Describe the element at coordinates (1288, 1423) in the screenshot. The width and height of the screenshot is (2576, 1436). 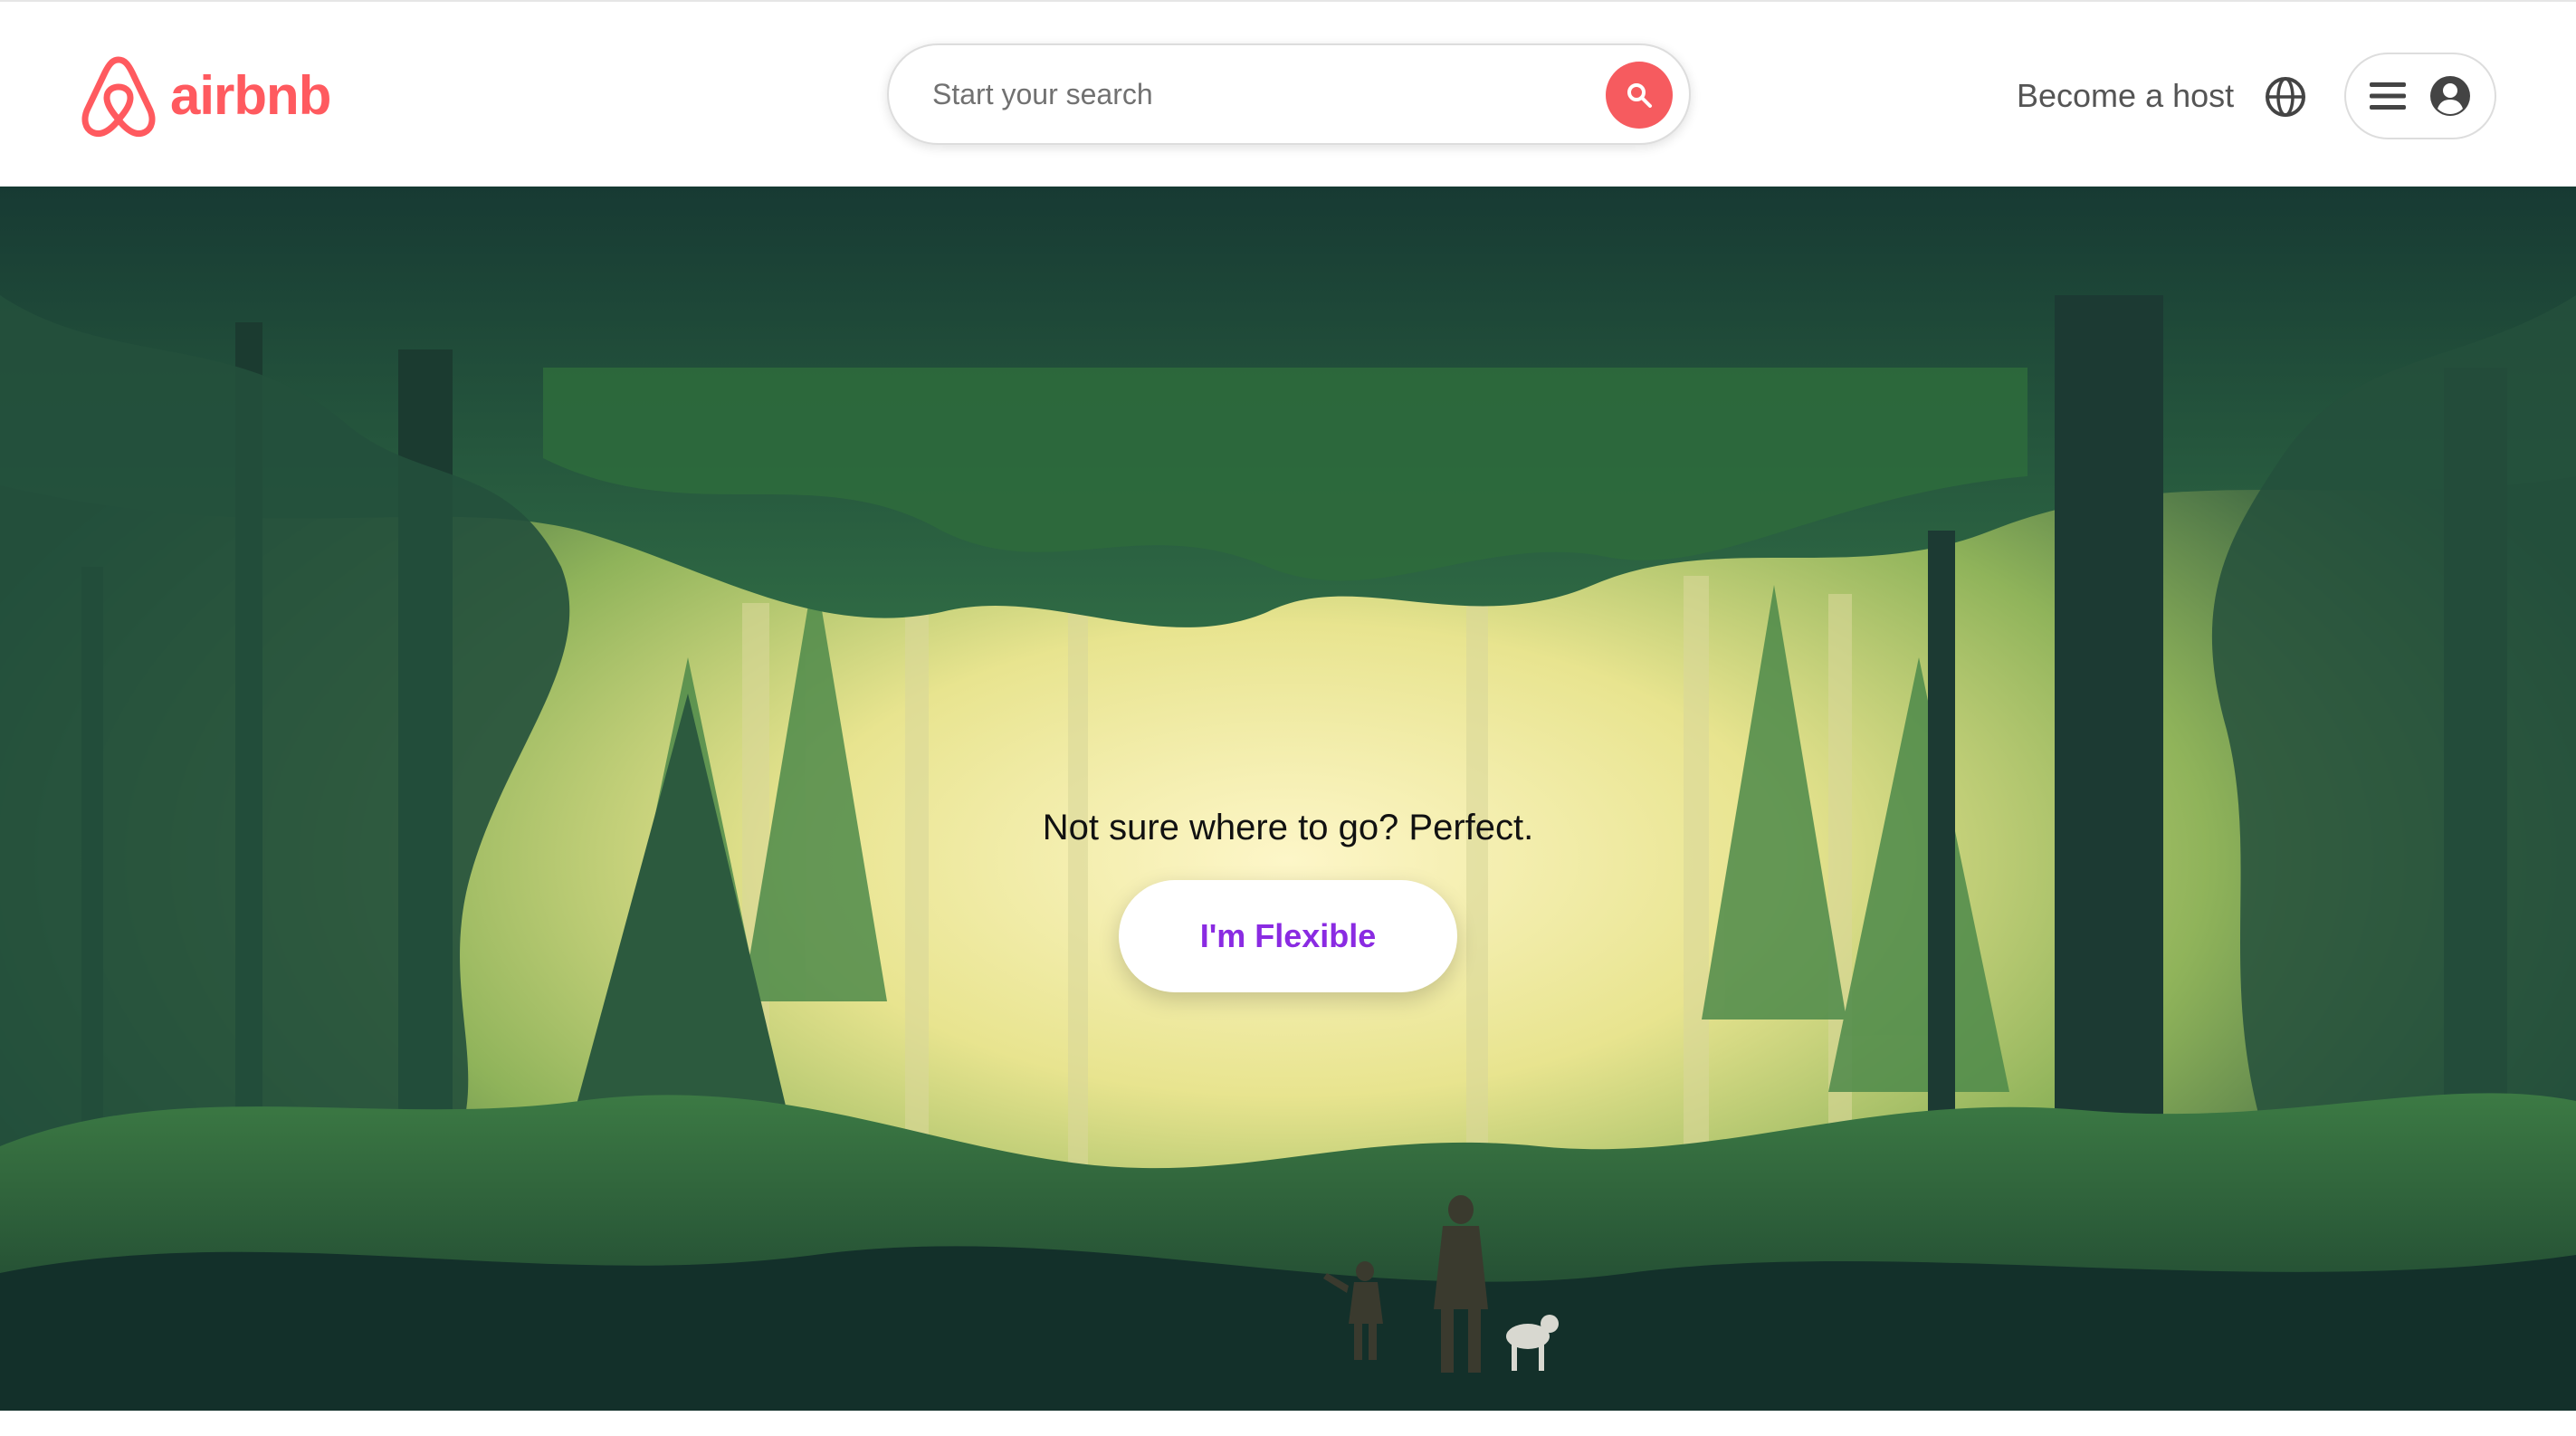
I see `page-bottom-strip` at that location.